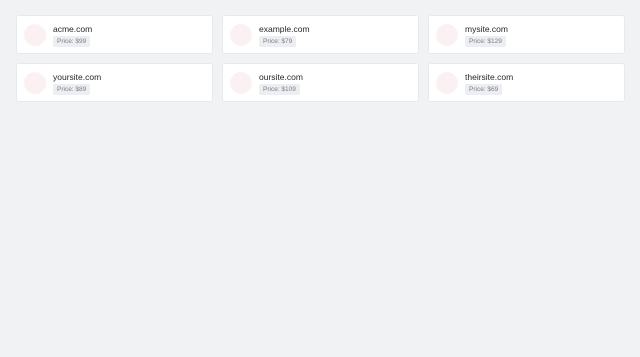 This screenshot has width=640, height=357. What do you see at coordinates (72, 41) in the screenshot?
I see `price-badge: Price: $99` at bounding box center [72, 41].